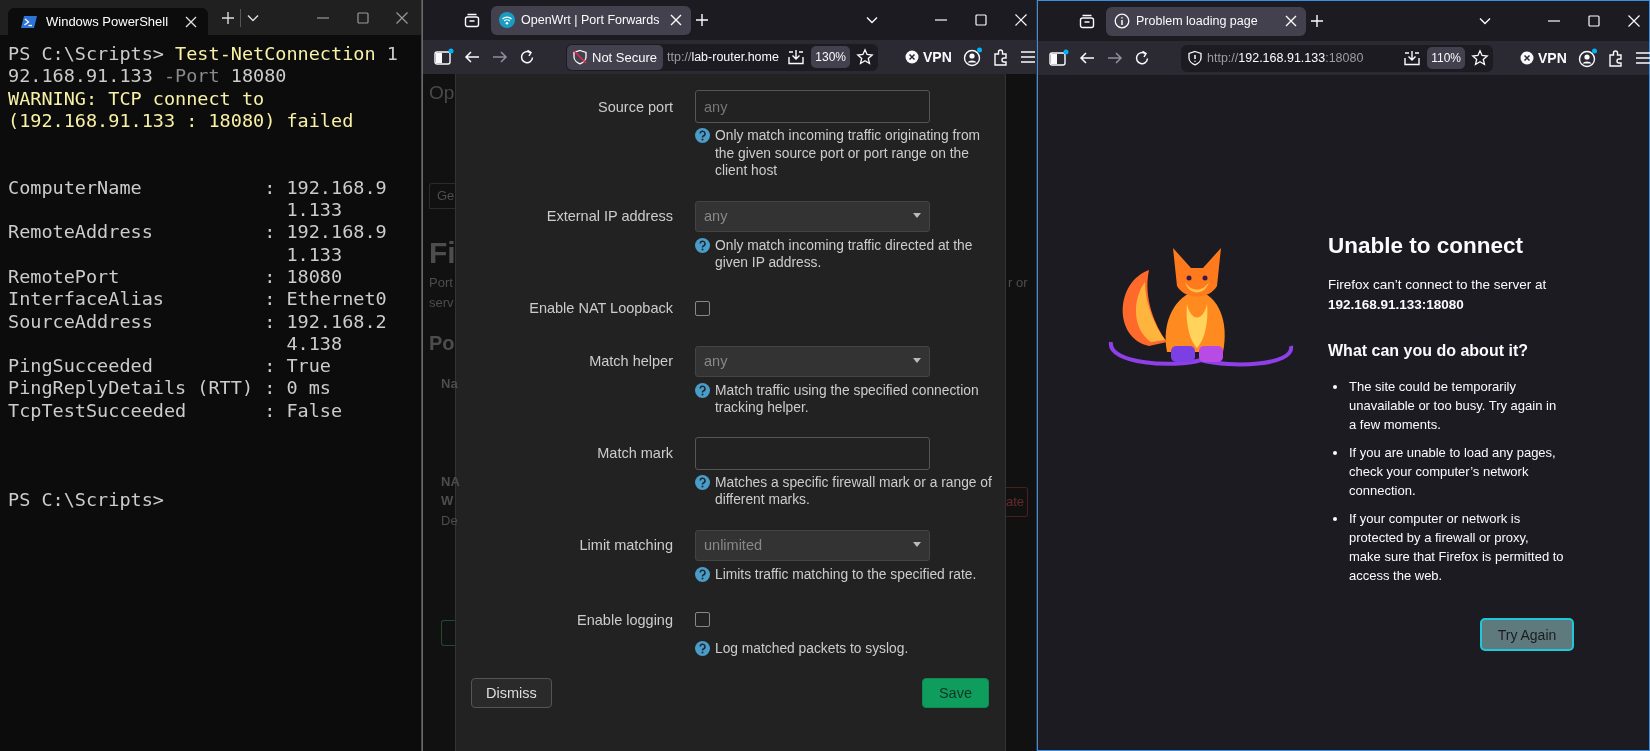 This screenshot has height=751, width=1650. What do you see at coordinates (29, 21) in the screenshot?
I see `terminal-icon` at bounding box center [29, 21].